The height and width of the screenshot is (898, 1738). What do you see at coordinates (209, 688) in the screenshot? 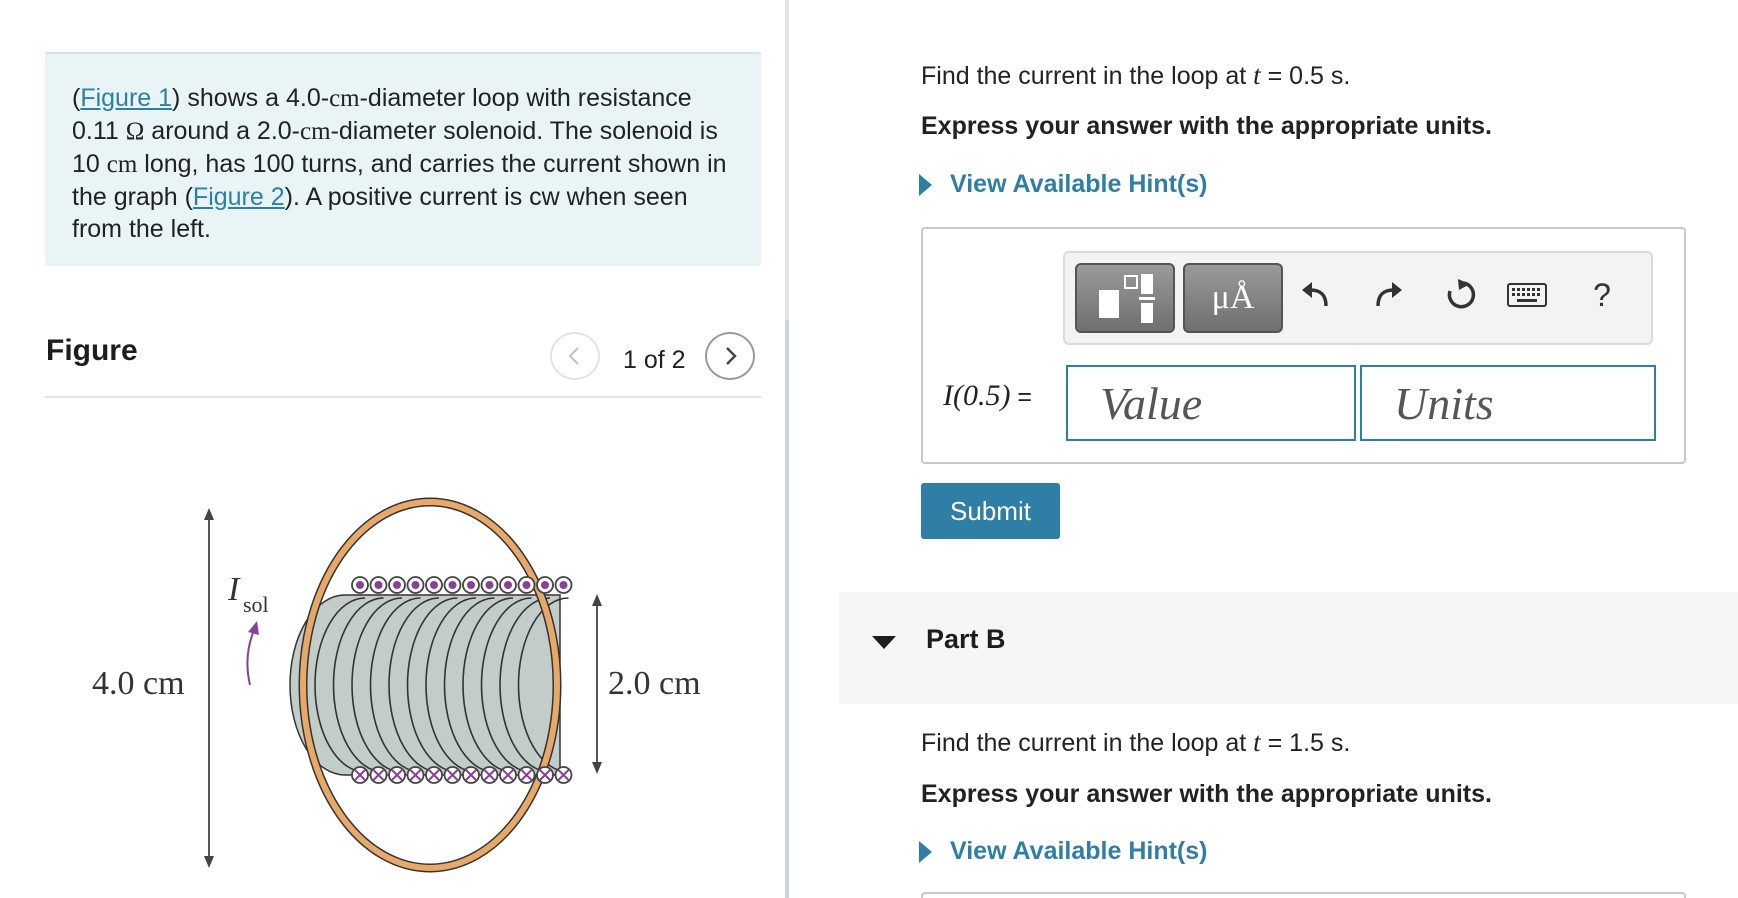
I see `loop-diameter-arrow` at bounding box center [209, 688].